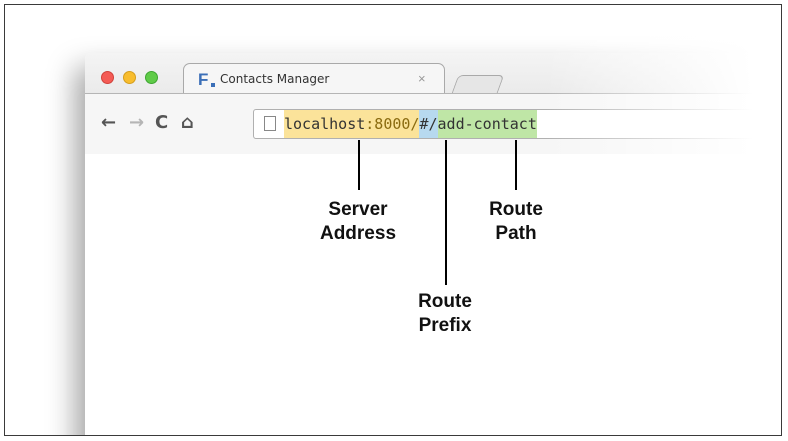 Image resolution: width=788 pixels, height=441 pixels. I want to click on reload-icon: C, so click(161, 122).